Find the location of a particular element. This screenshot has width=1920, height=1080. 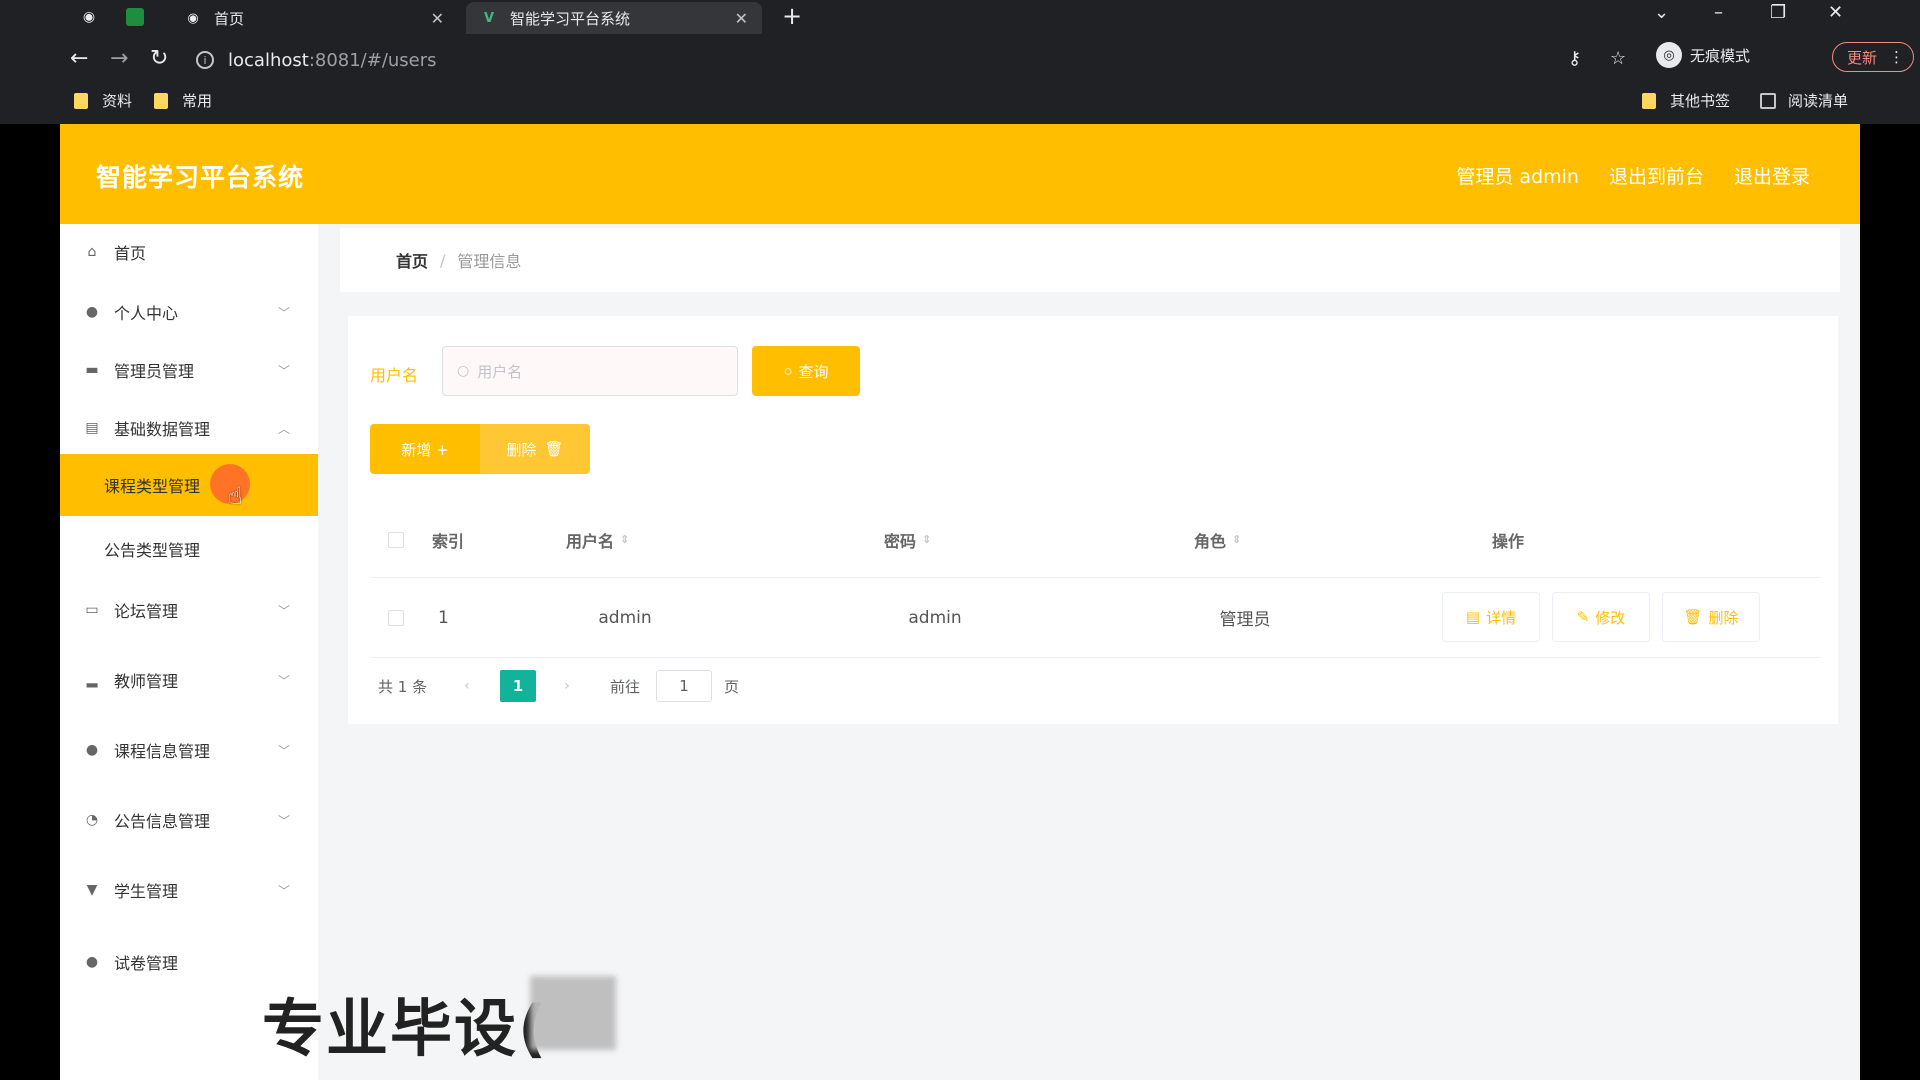

sidebar-item-basic-data: ▤ 基础数据管理 ︿ is located at coordinates (189, 428).